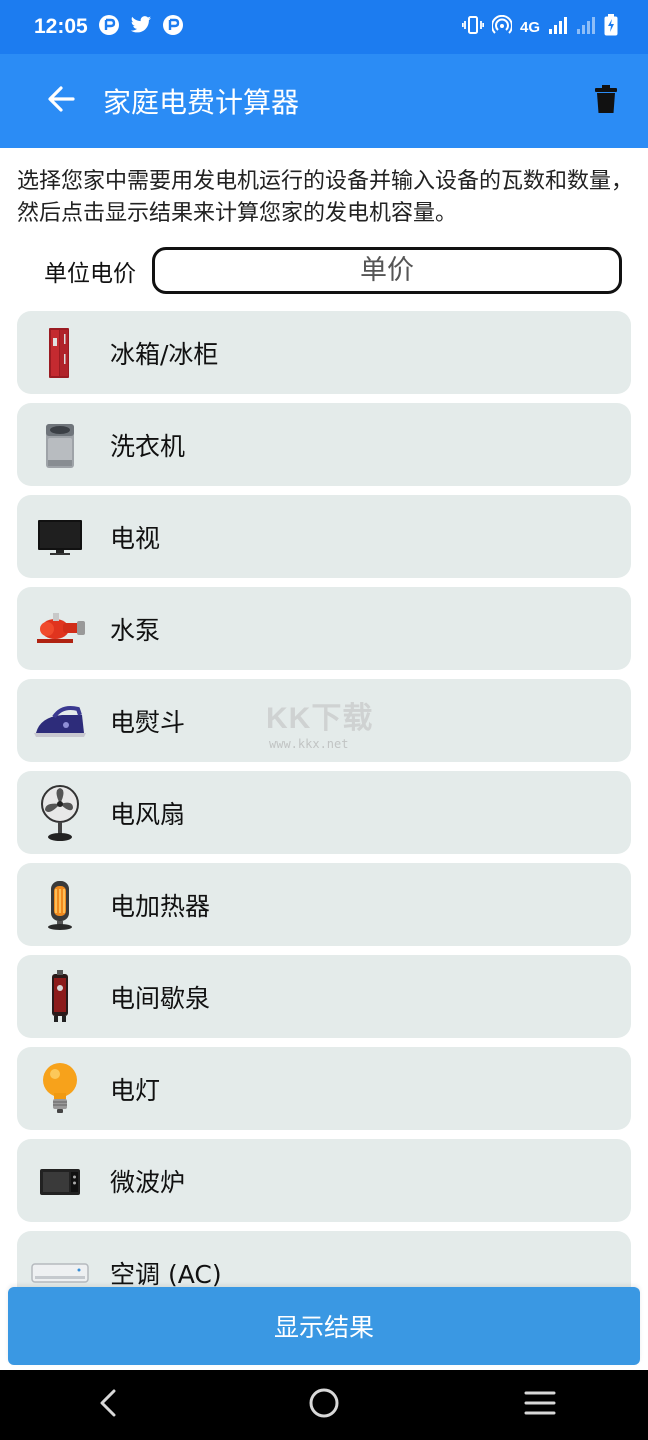 The height and width of the screenshot is (1440, 648). I want to click on unit-price-row: 单位电价, so click(324, 271).